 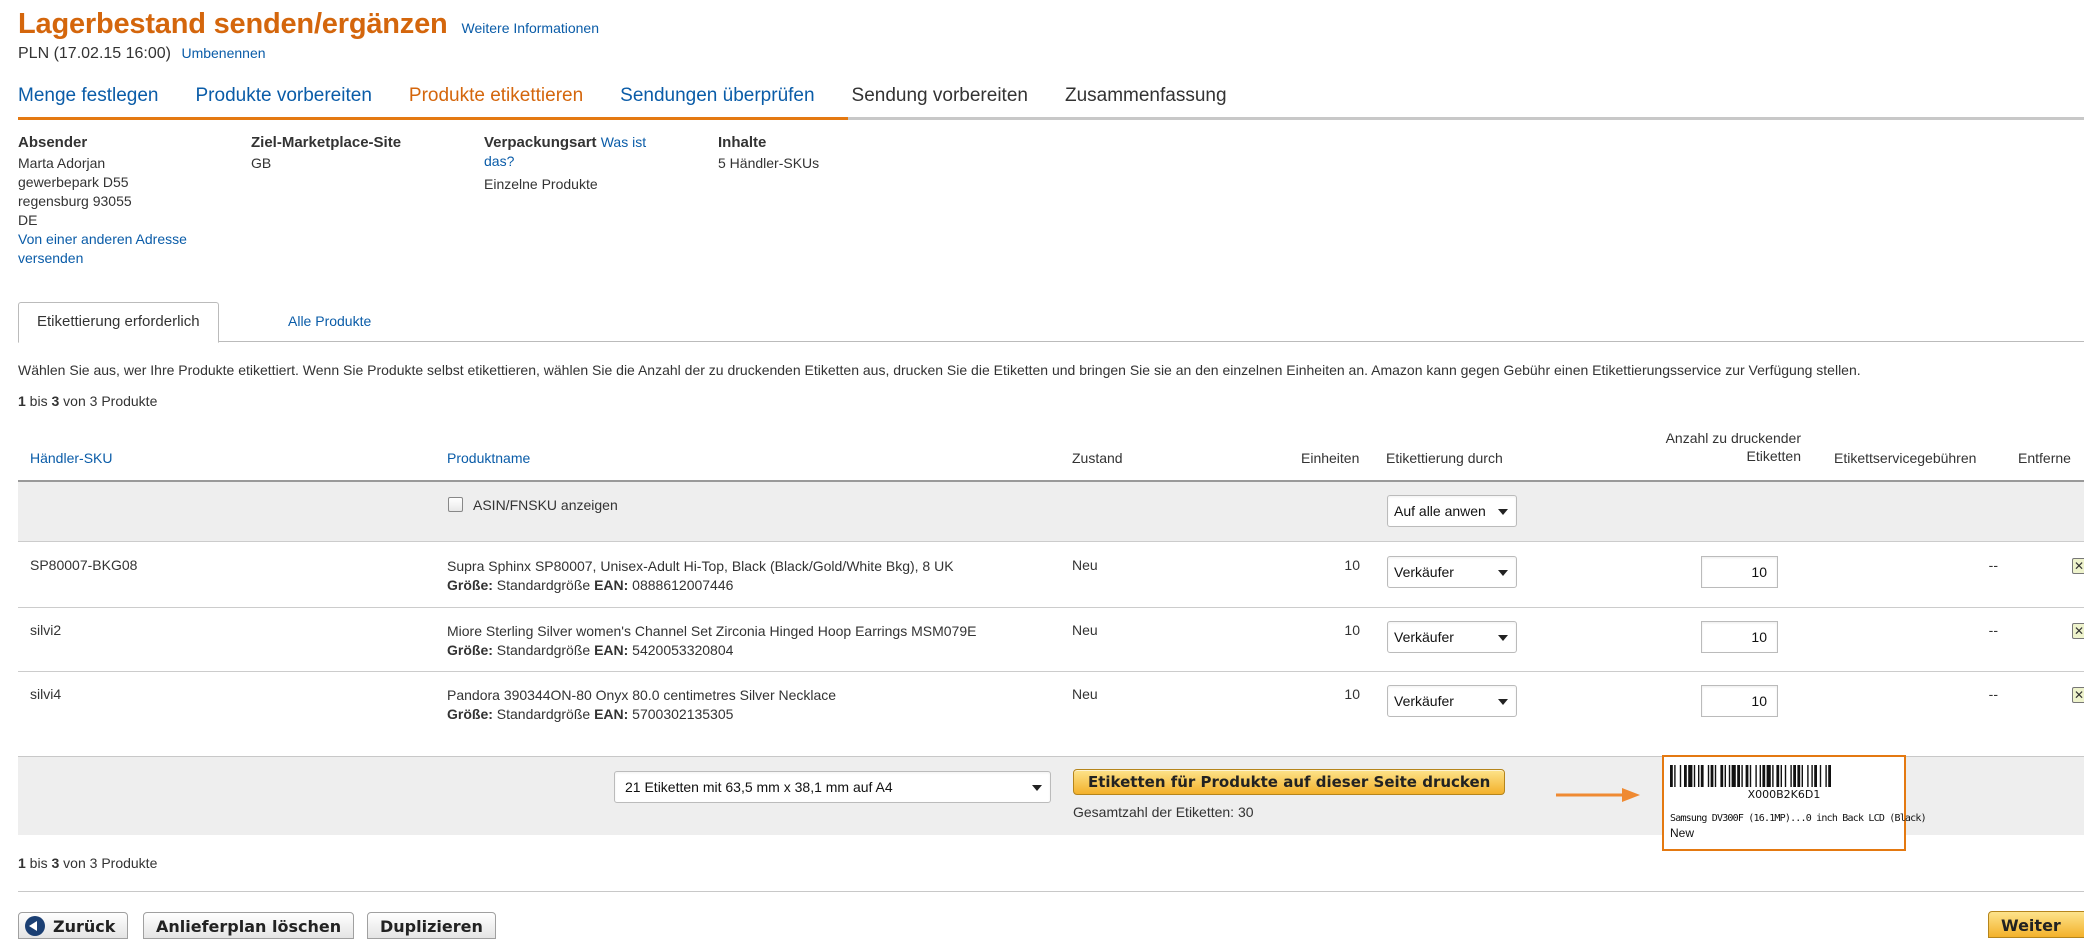 I want to click on step-summary: Zusammenfassung, so click(x=1145, y=95).